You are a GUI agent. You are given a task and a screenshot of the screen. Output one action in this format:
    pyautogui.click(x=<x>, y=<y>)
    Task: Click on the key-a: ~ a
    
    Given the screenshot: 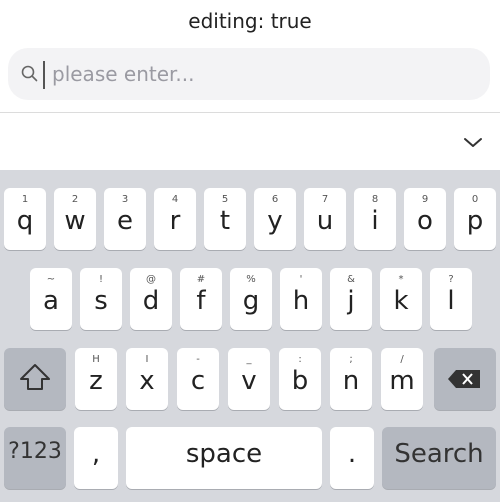 What is the action you would take?
    pyautogui.click(x=51, y=299)
    